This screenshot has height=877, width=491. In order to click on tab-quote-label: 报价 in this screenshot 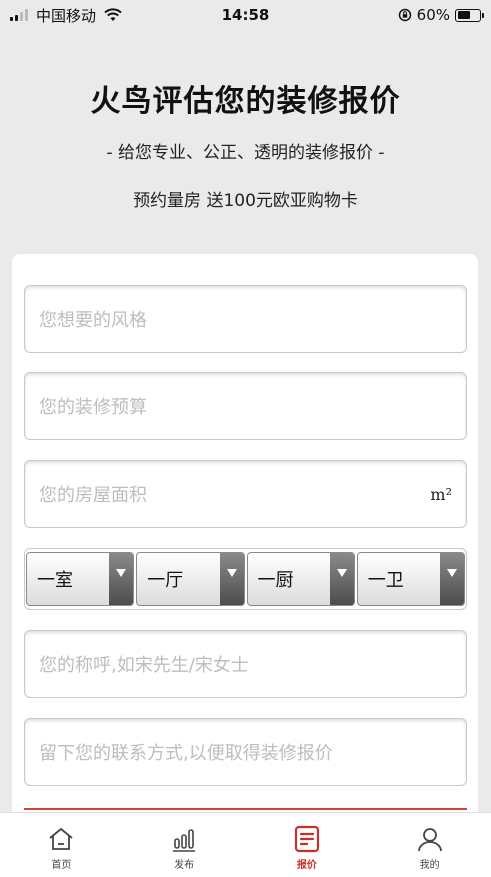, I will do `click(306, 865)`.